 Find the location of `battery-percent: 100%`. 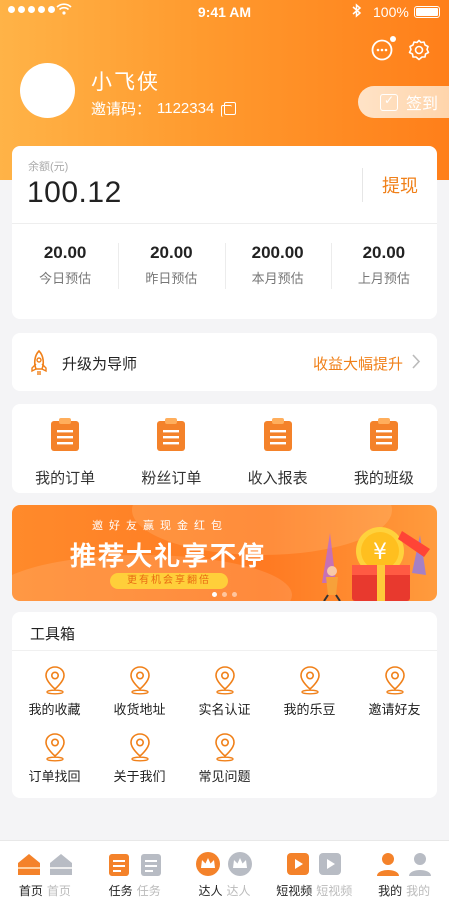

battery-percent: 100% is located at coordinates (391, 12).